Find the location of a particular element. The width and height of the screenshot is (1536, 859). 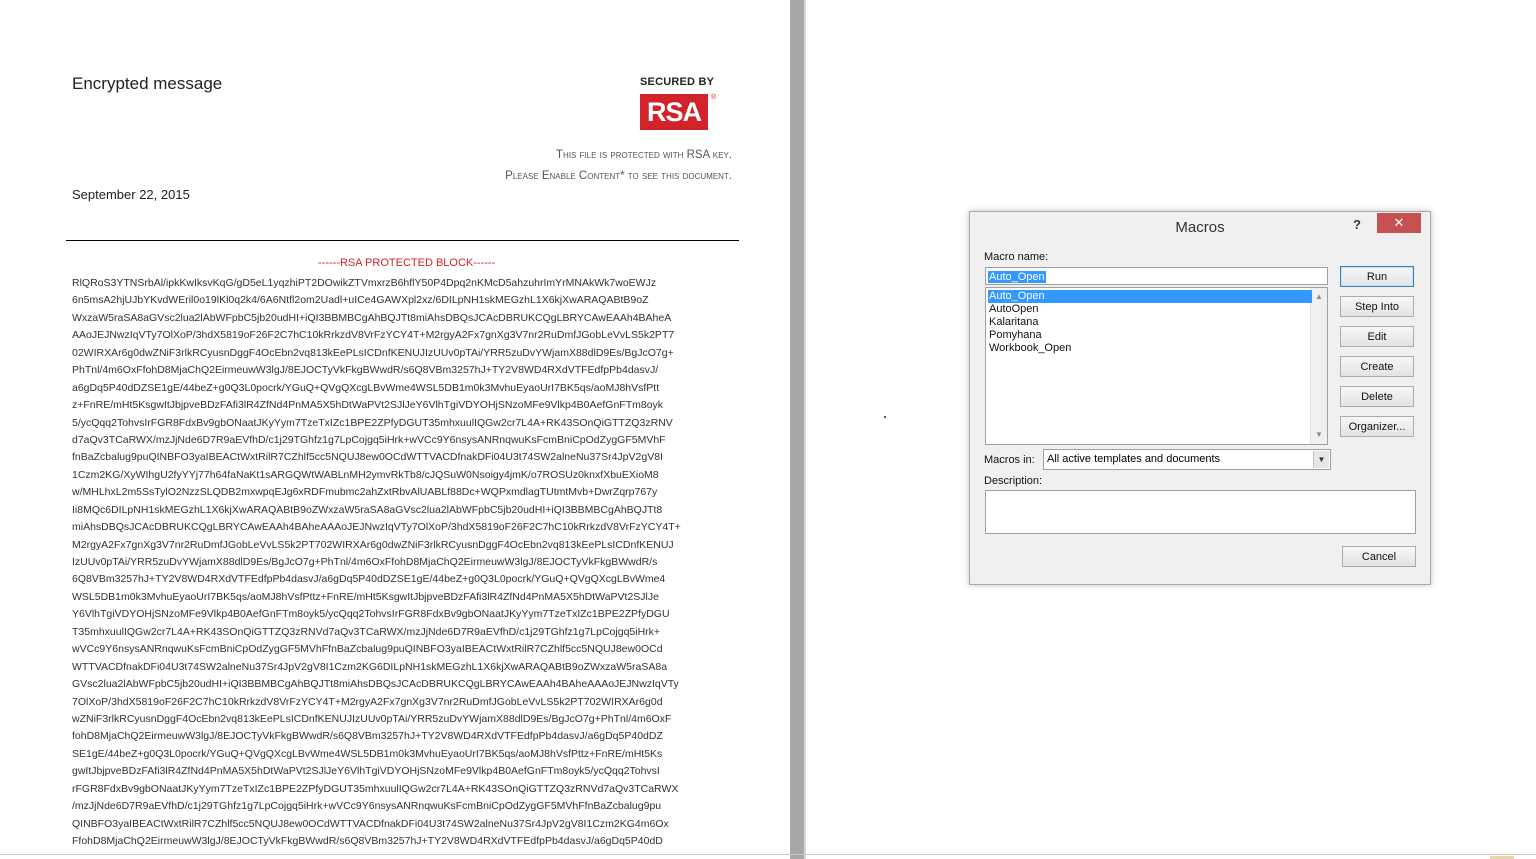

macro-list-item: Workbook_Open is located at coordinates (1150, 348).